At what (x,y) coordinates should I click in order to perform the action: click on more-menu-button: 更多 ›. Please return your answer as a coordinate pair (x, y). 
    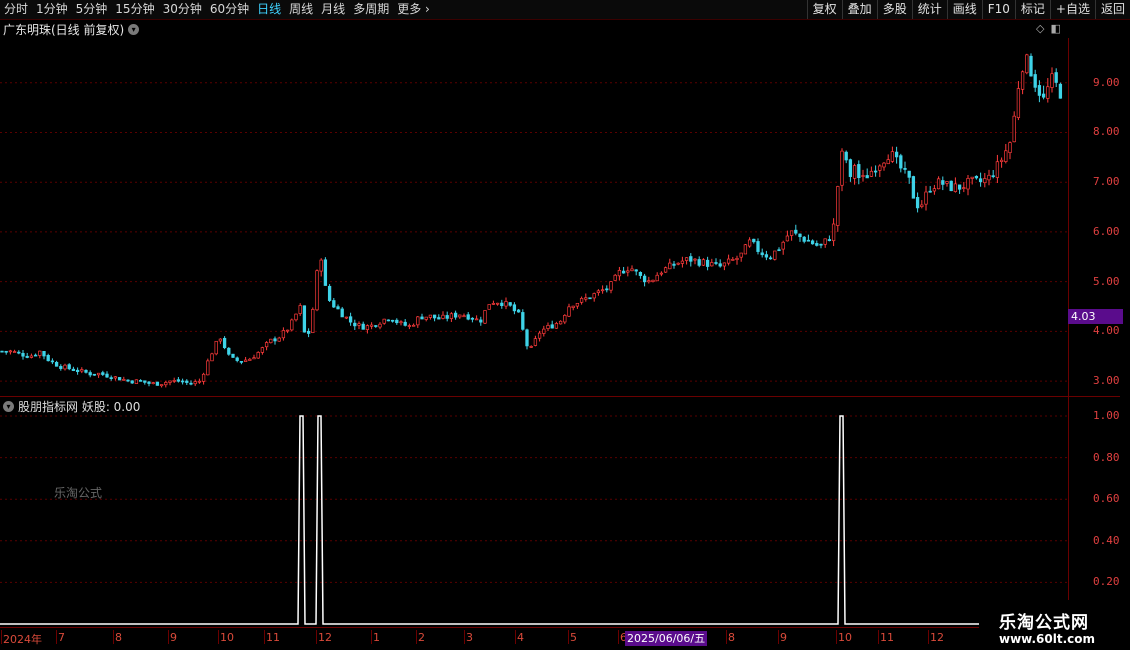
    Looking at the image, I should click on (412, 9).